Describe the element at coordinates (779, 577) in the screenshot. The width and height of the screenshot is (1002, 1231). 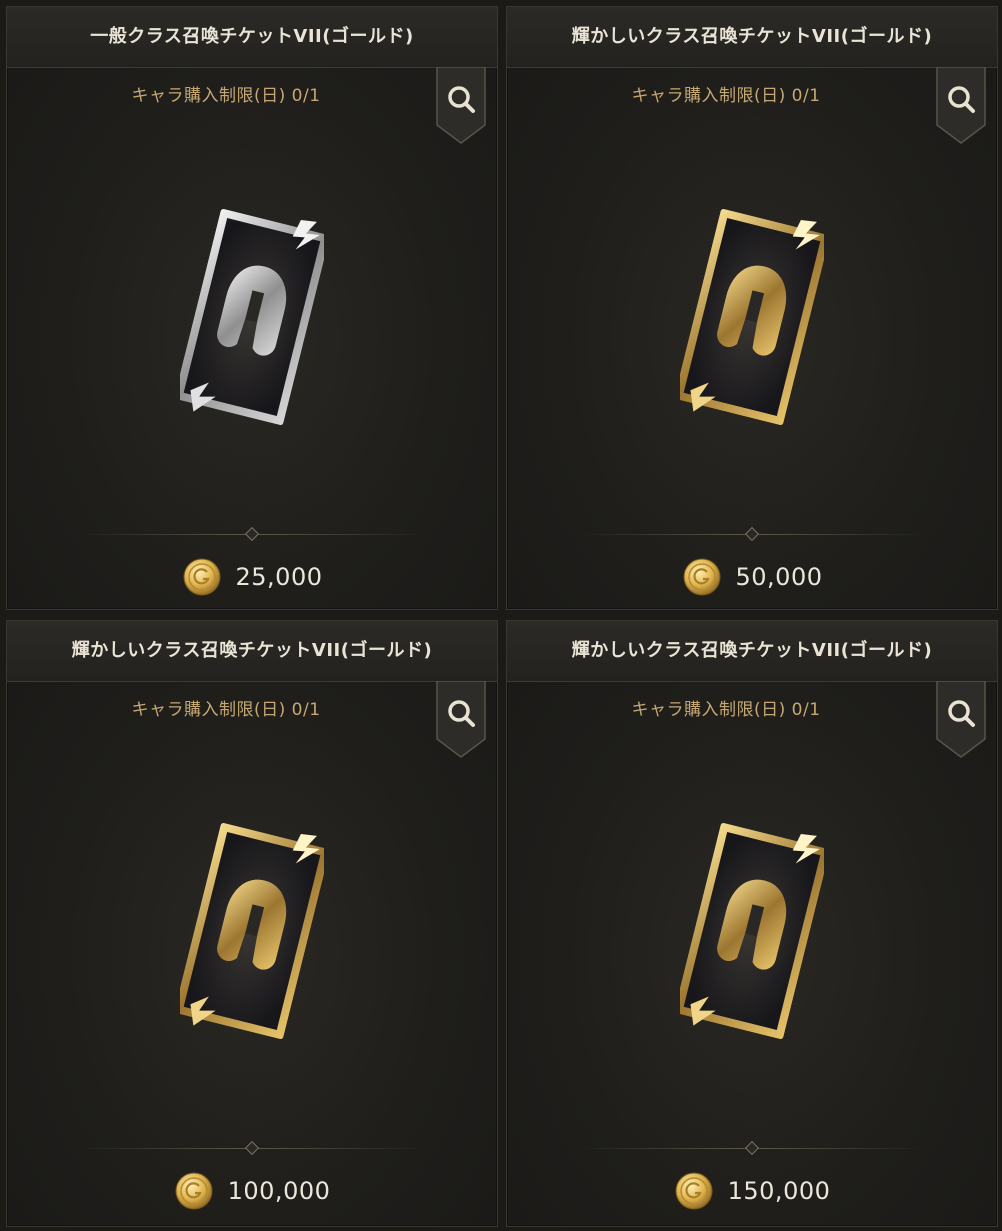
I see `price-value: 50,000` at that location.